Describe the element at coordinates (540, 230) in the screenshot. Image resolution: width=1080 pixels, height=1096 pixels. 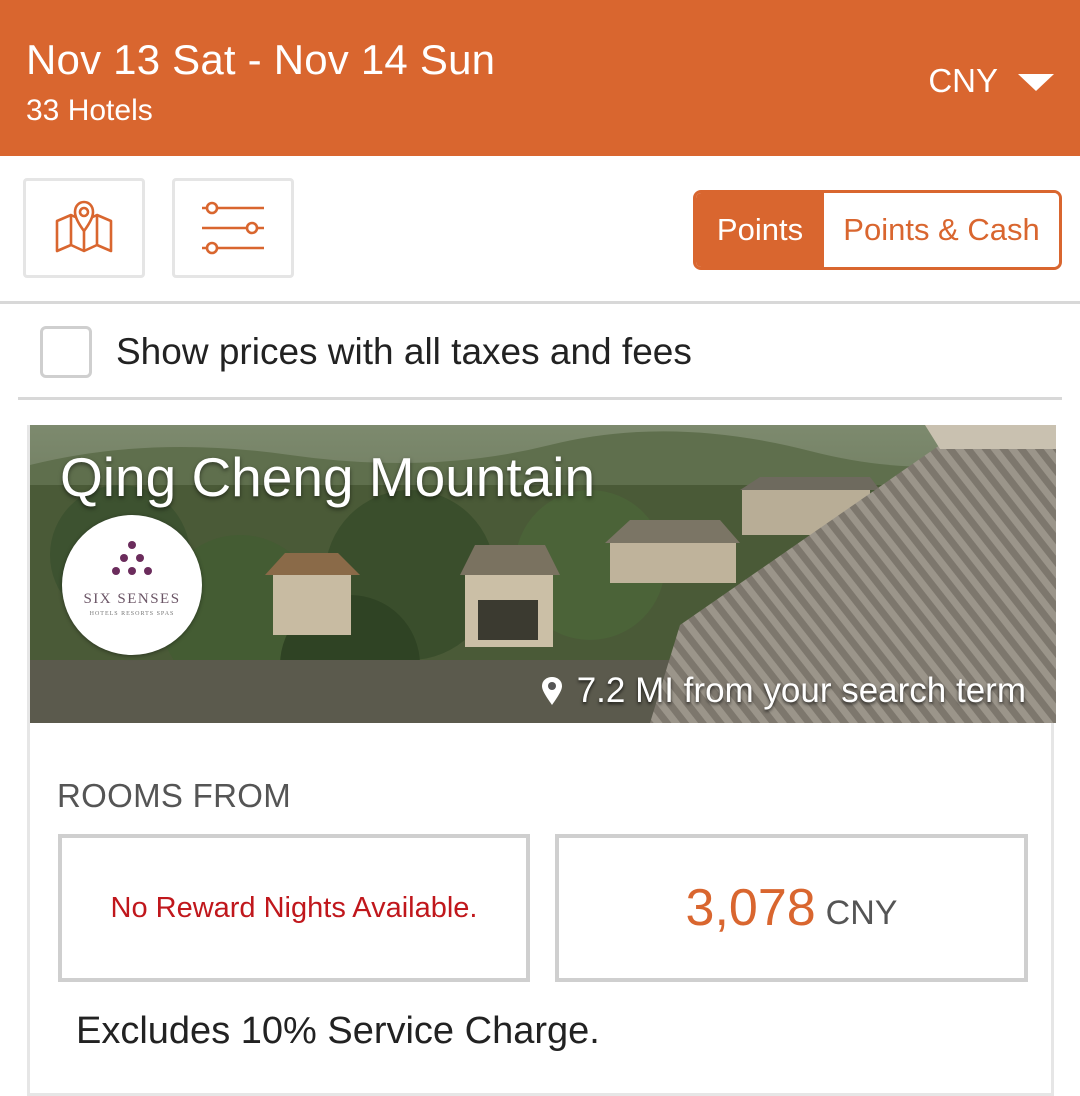
I see `results-toolbar: Points Points & Cash` at that location.